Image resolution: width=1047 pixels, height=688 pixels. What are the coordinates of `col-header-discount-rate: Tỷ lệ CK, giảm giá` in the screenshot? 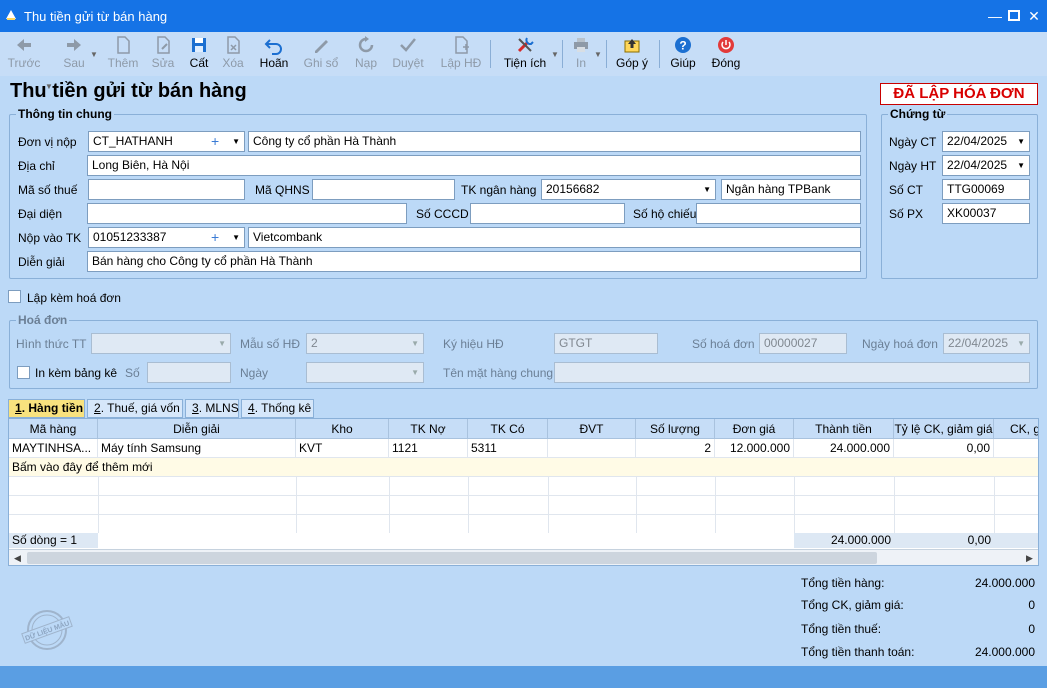 It's located at (944, 429).